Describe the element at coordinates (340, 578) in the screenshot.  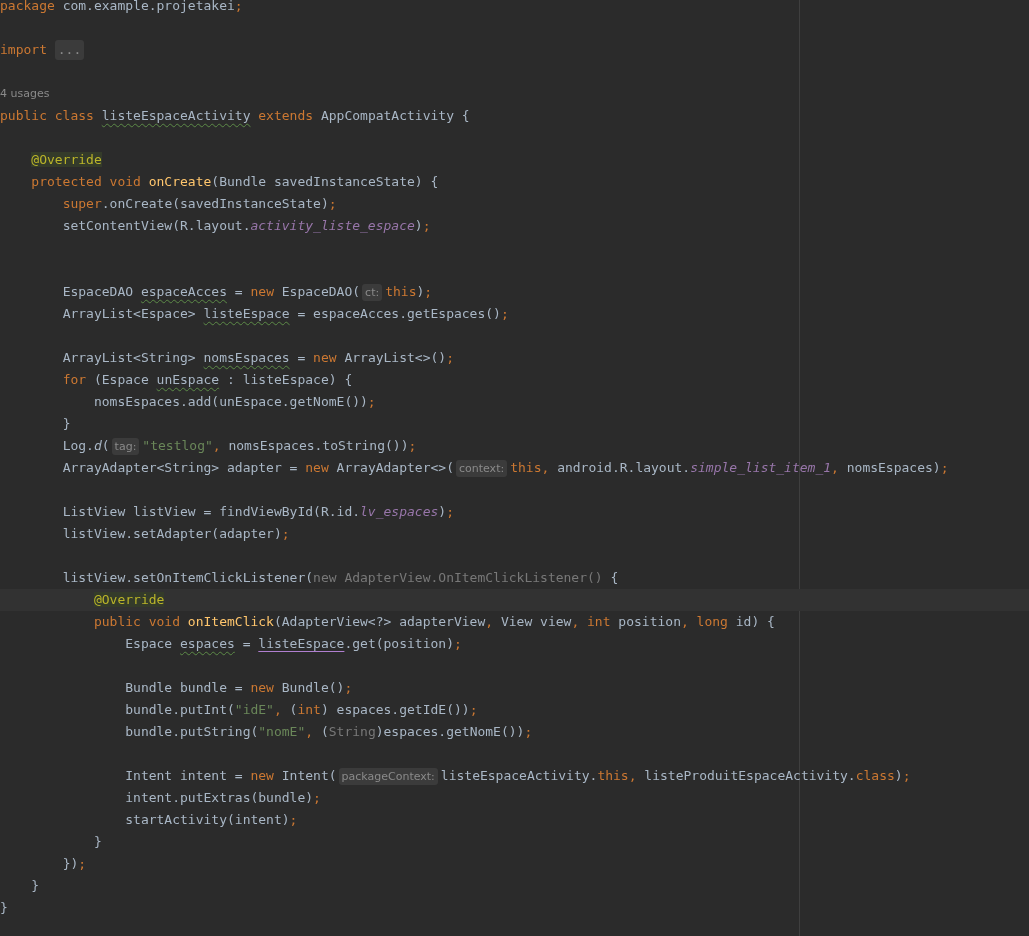
I see `code-text: listView.setOnItemClickListener(new AdapterView.OnItemClickListener() {` at that location.